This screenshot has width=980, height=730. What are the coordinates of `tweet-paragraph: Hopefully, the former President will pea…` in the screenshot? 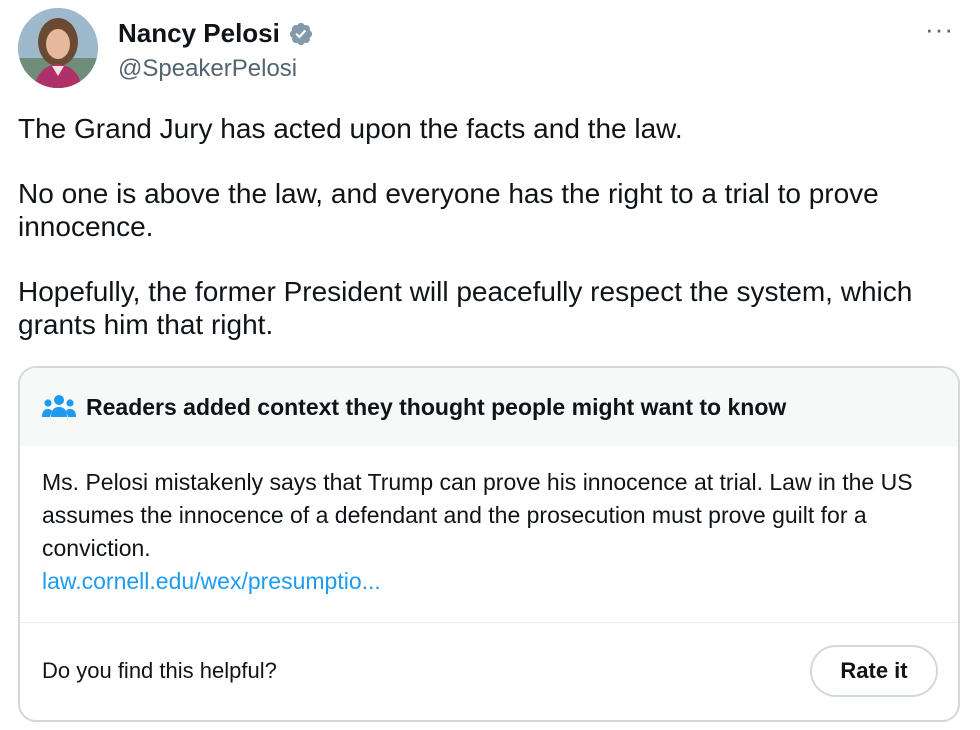 It's located at (465, 308).